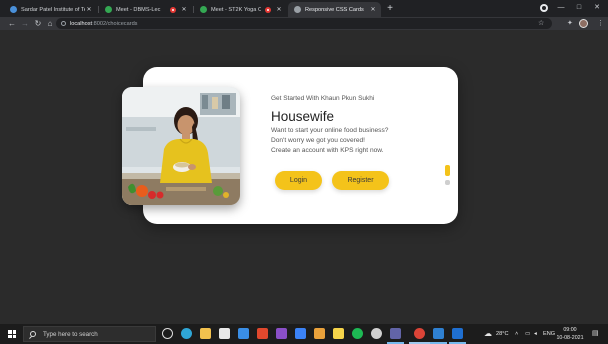 The height and width of the screenshot is (344, 608). What do you see at coordinates (338, 333) in the screenshot?
I see `sticky-notes-icon` at bounding box center [338, 333].